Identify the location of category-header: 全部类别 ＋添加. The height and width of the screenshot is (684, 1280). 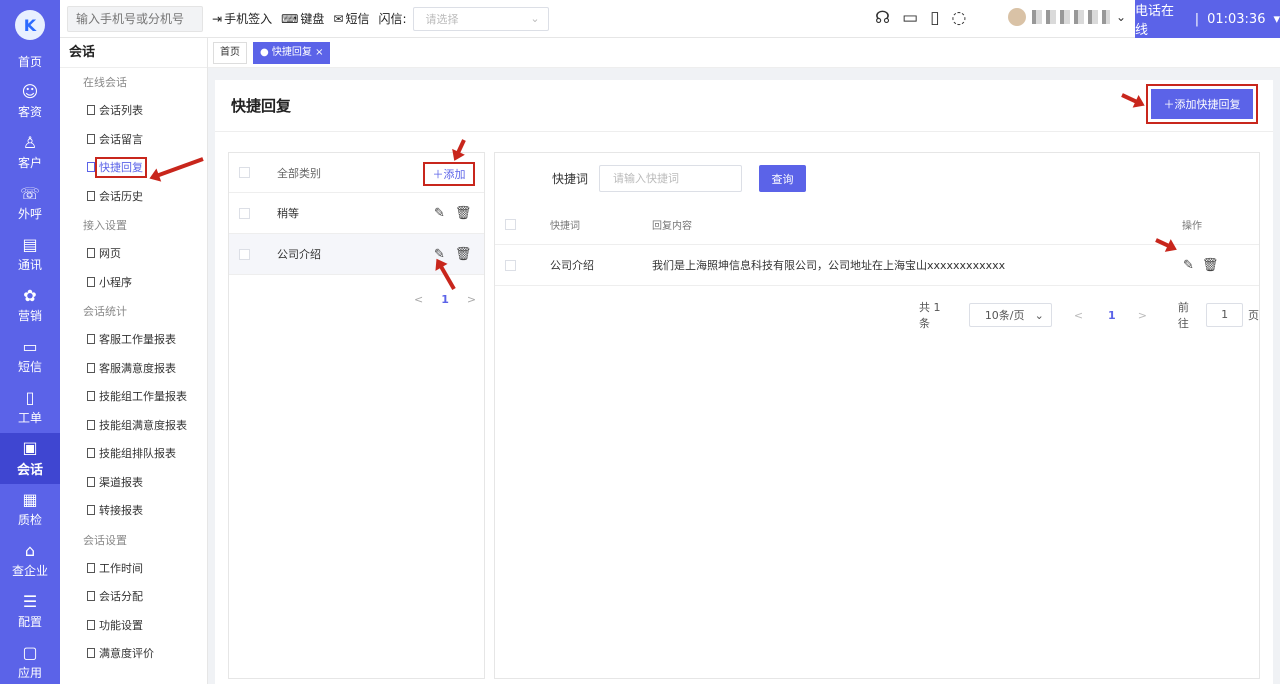
(356, 173).